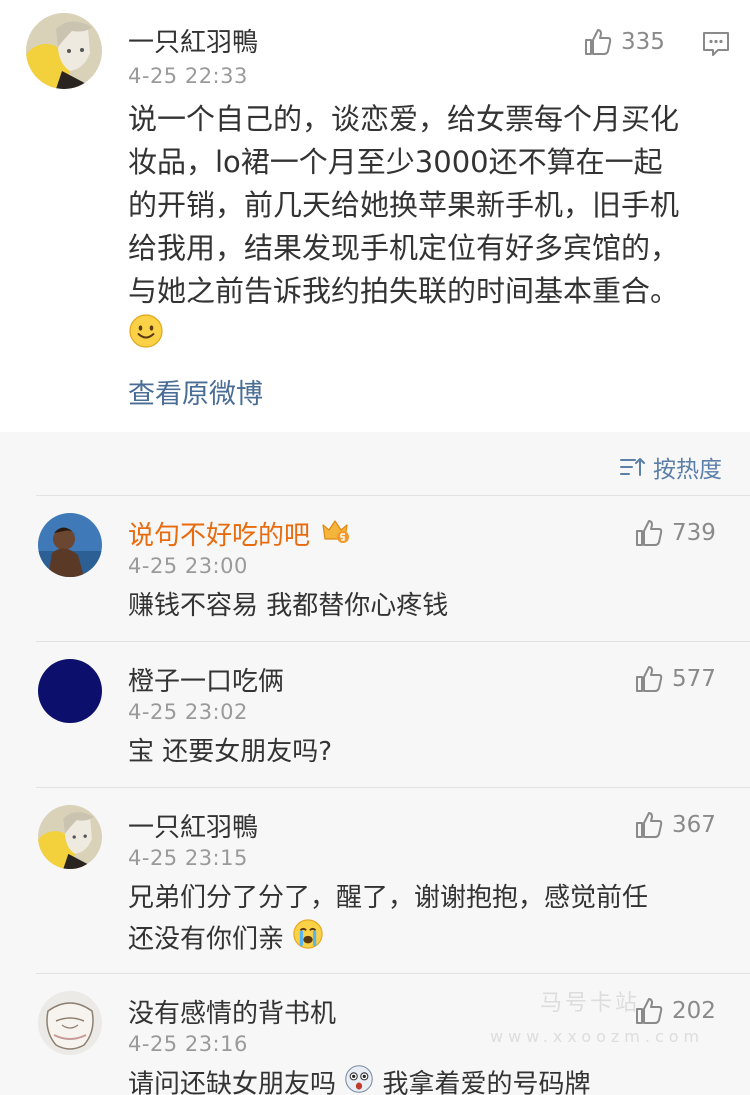 This screenshot has height=1095, width=750. I want to click on comment-text: 宝 还要女朋友吗?, so click(230, 752).